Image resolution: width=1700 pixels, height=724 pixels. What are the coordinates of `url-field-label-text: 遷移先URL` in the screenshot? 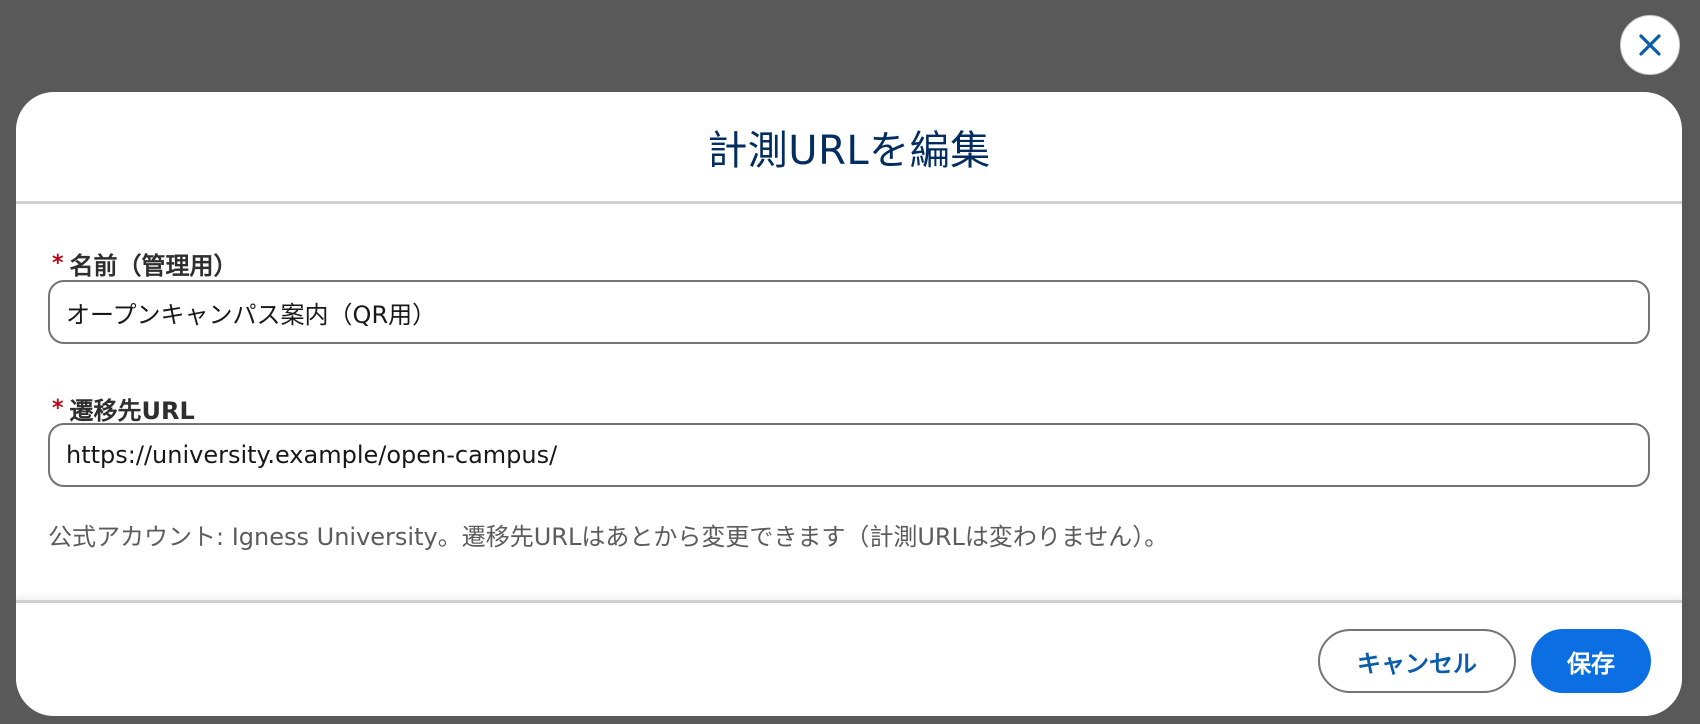 It's located at (132, 411).